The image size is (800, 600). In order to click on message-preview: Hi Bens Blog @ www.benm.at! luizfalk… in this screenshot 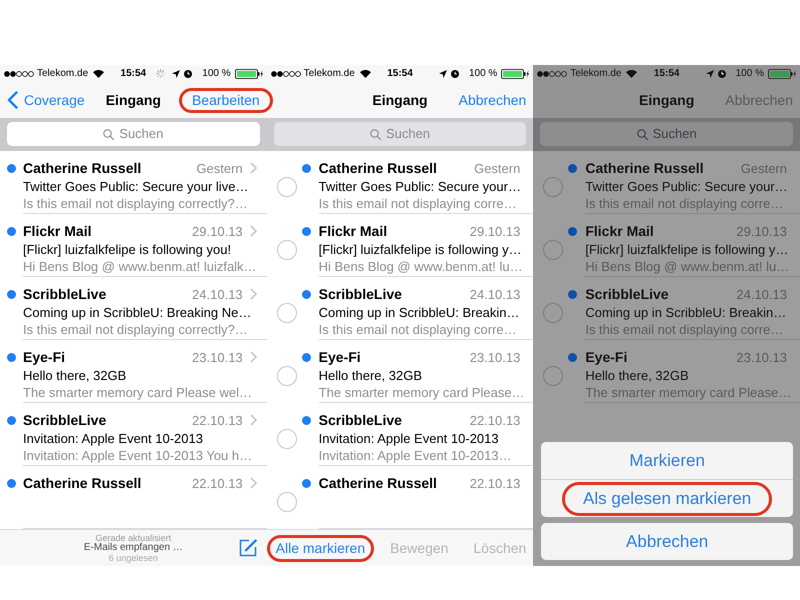, I will do `click(140, 266)`.